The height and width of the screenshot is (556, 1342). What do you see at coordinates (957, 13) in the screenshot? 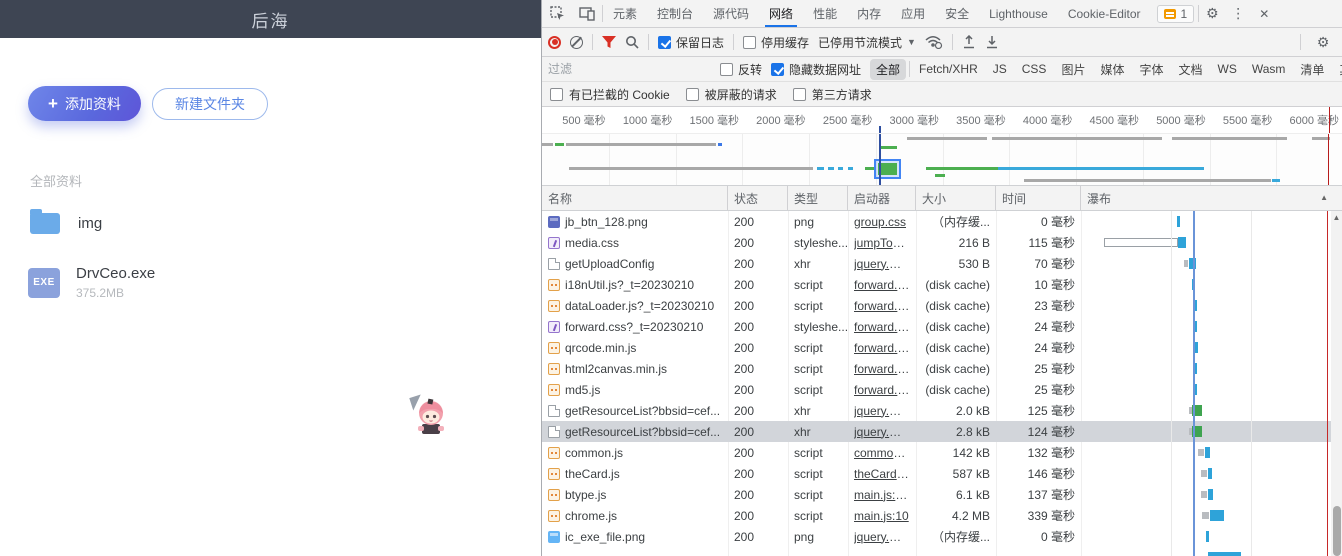
I see `tab-安全: 安全` at bounding box center [957, 13].